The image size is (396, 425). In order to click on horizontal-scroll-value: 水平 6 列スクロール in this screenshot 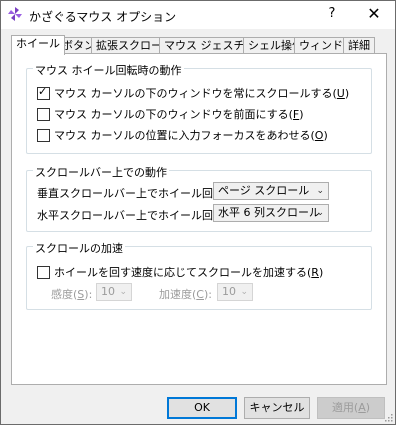, I will do `click(269, 212)`.